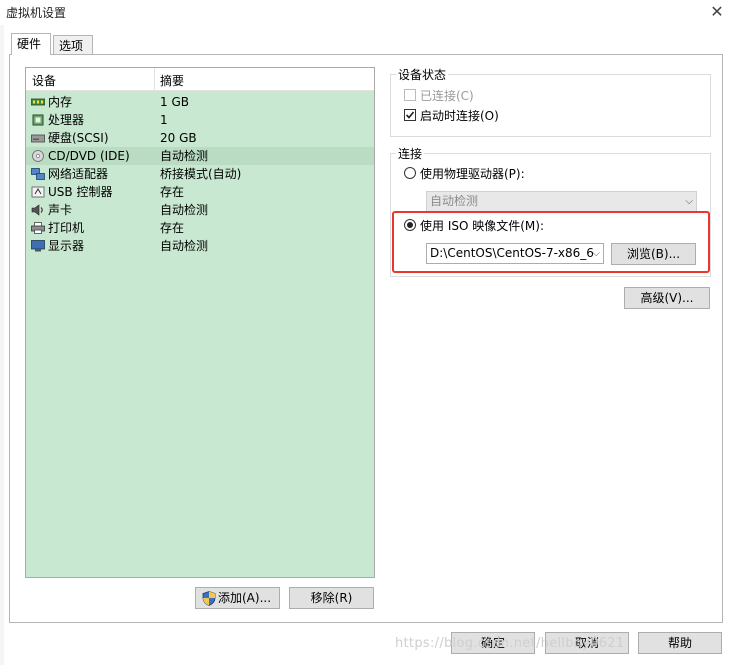 The image size is (735, 665). Describe the element at coordinates (422, 74) in the screenshot. I see `device-status-title: 设备状态` at that location.